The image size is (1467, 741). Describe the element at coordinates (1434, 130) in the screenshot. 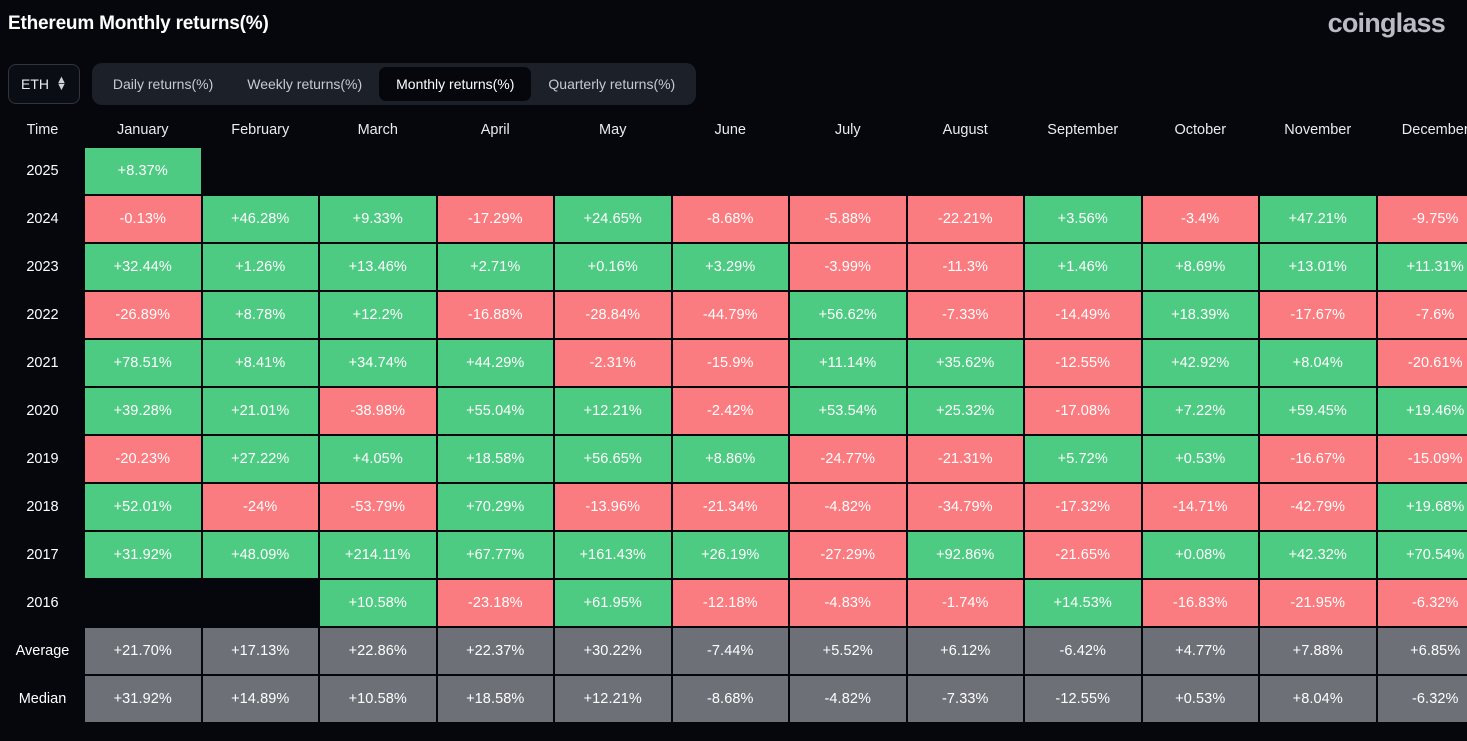

I see `column-header-december: December` at that location.